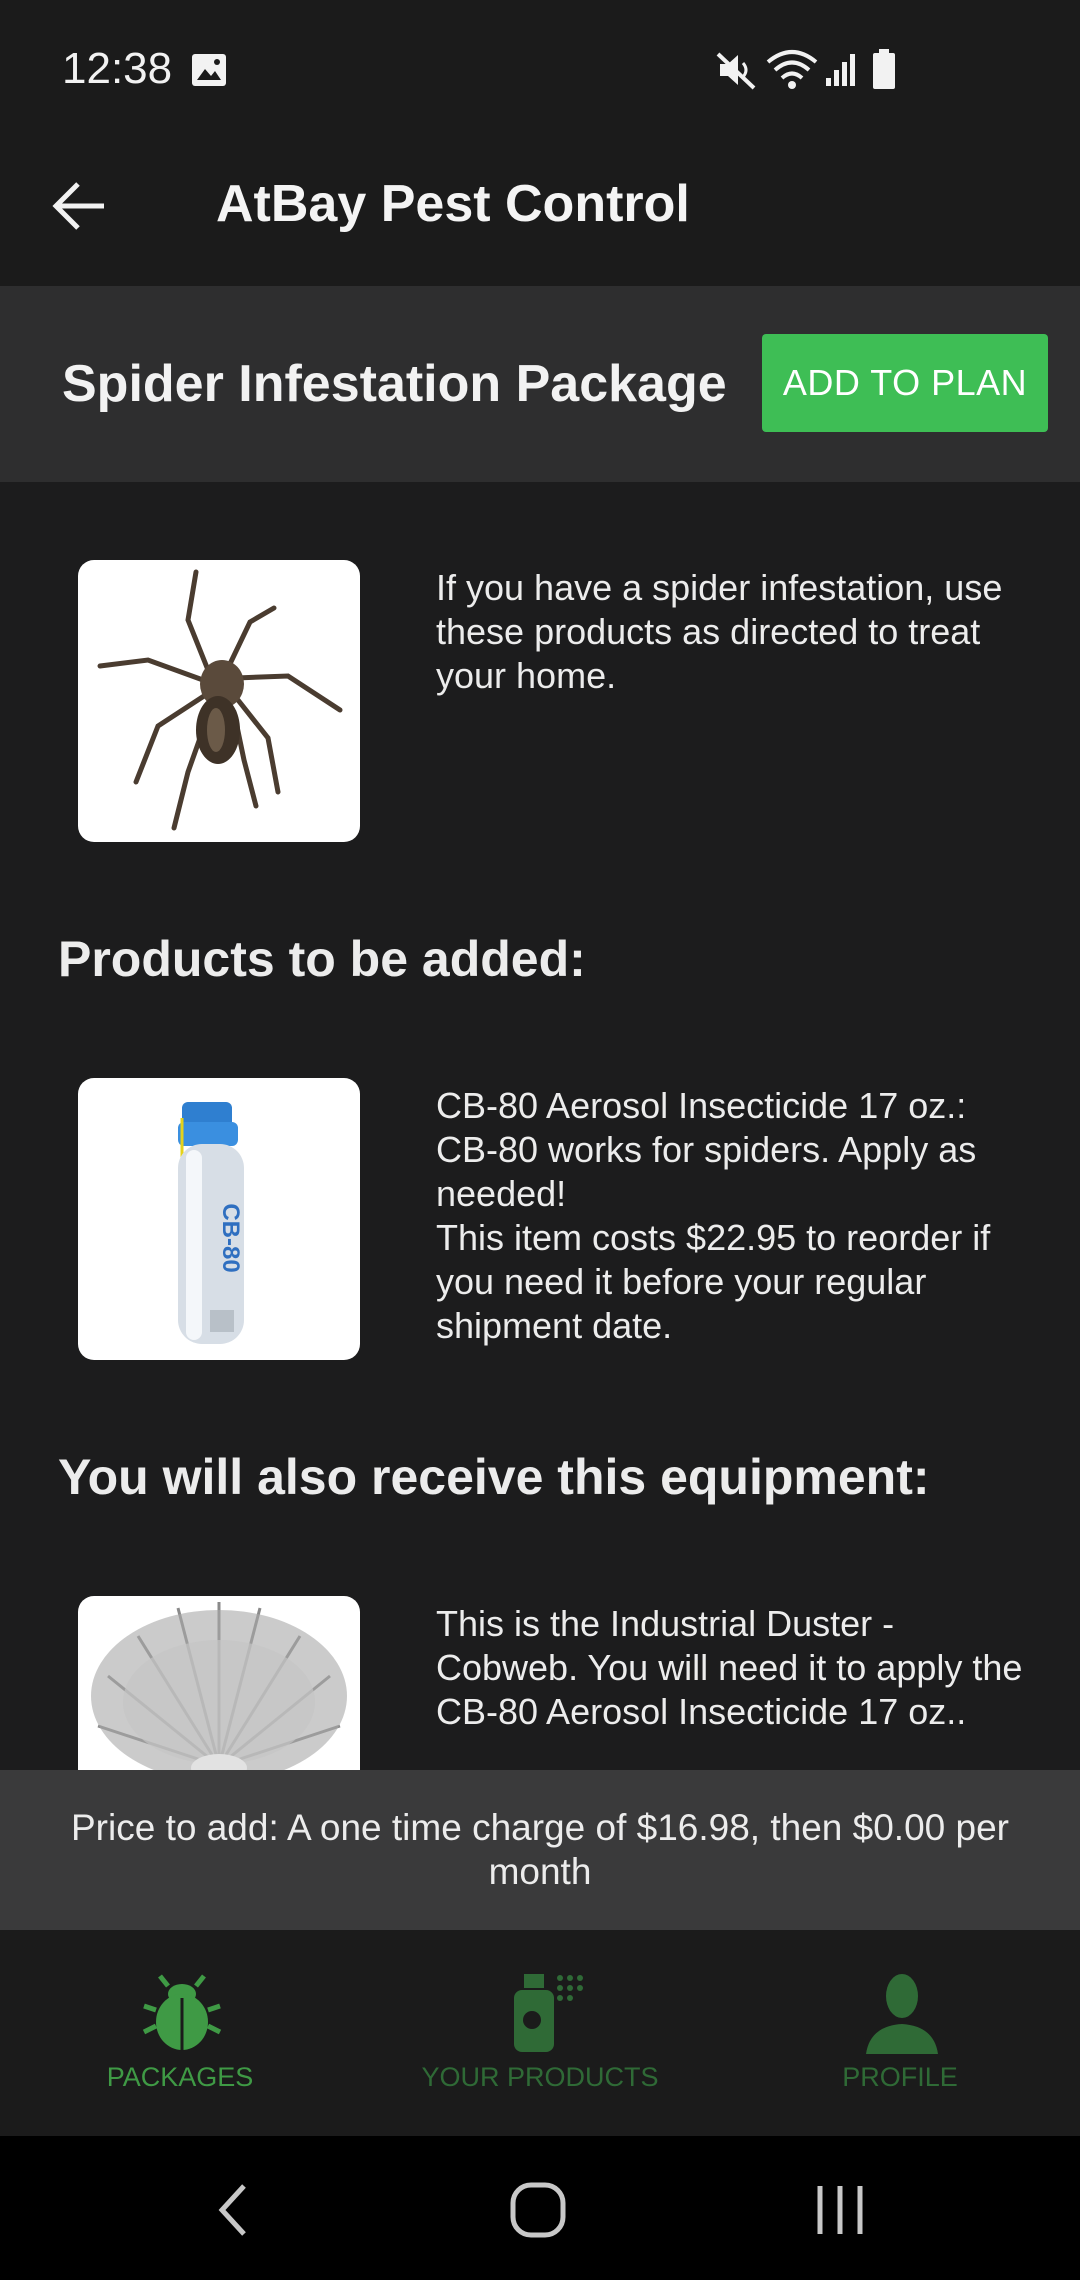 The width and height of the screenshot is (1080, 2280). I want to click on bottom-navigation: PACKAGES YOUR PRODUCTS PROFILE, so click(540, 2033).